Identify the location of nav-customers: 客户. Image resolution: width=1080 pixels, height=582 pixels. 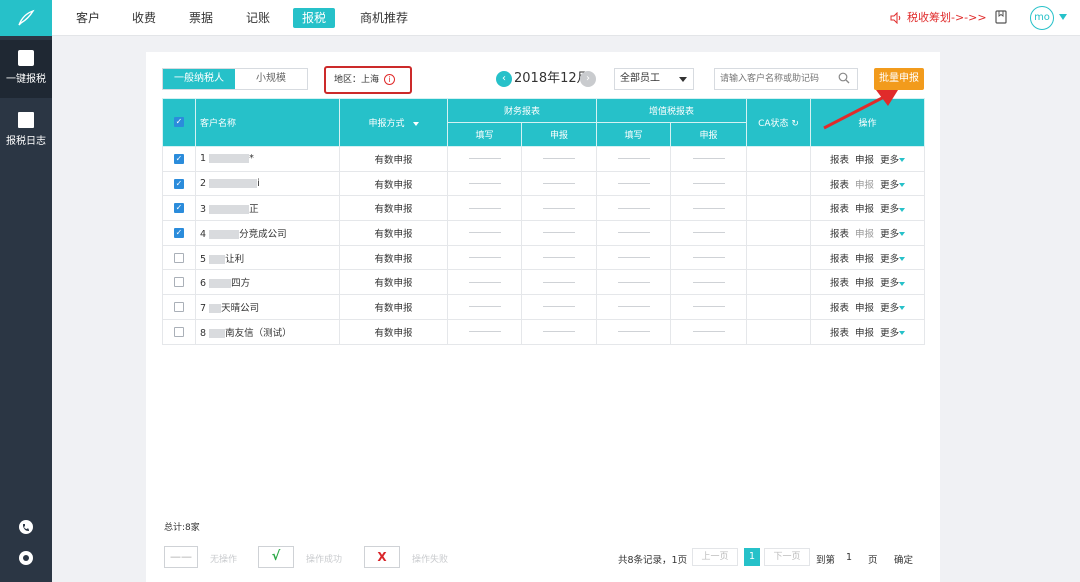
(88, 18).